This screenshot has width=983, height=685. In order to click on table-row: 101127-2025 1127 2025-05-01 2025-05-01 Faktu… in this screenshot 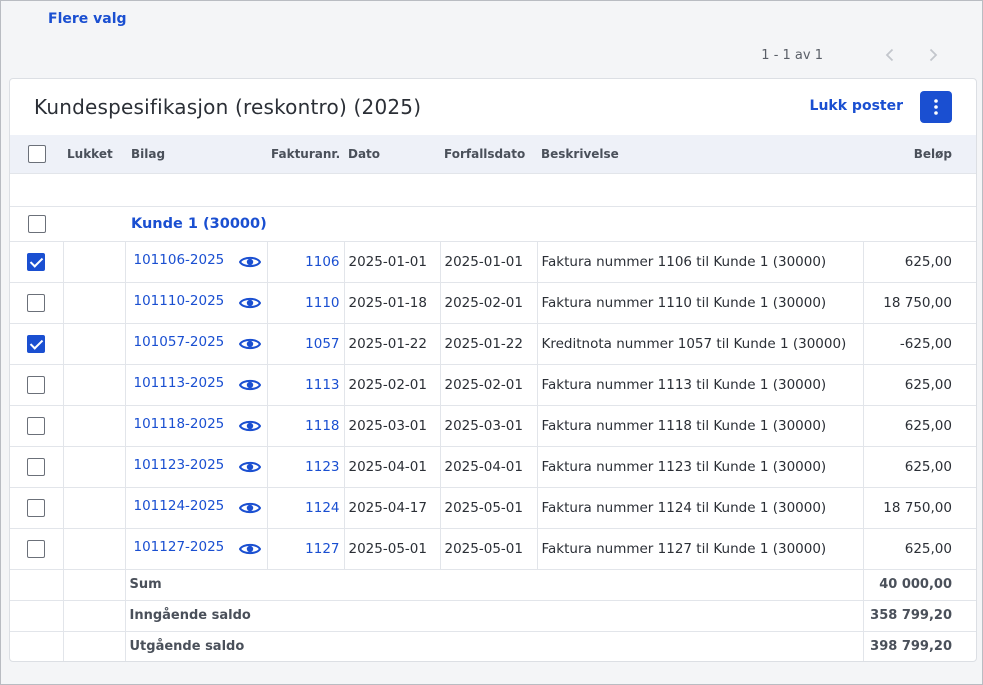, I will do `click(493, 548)`.